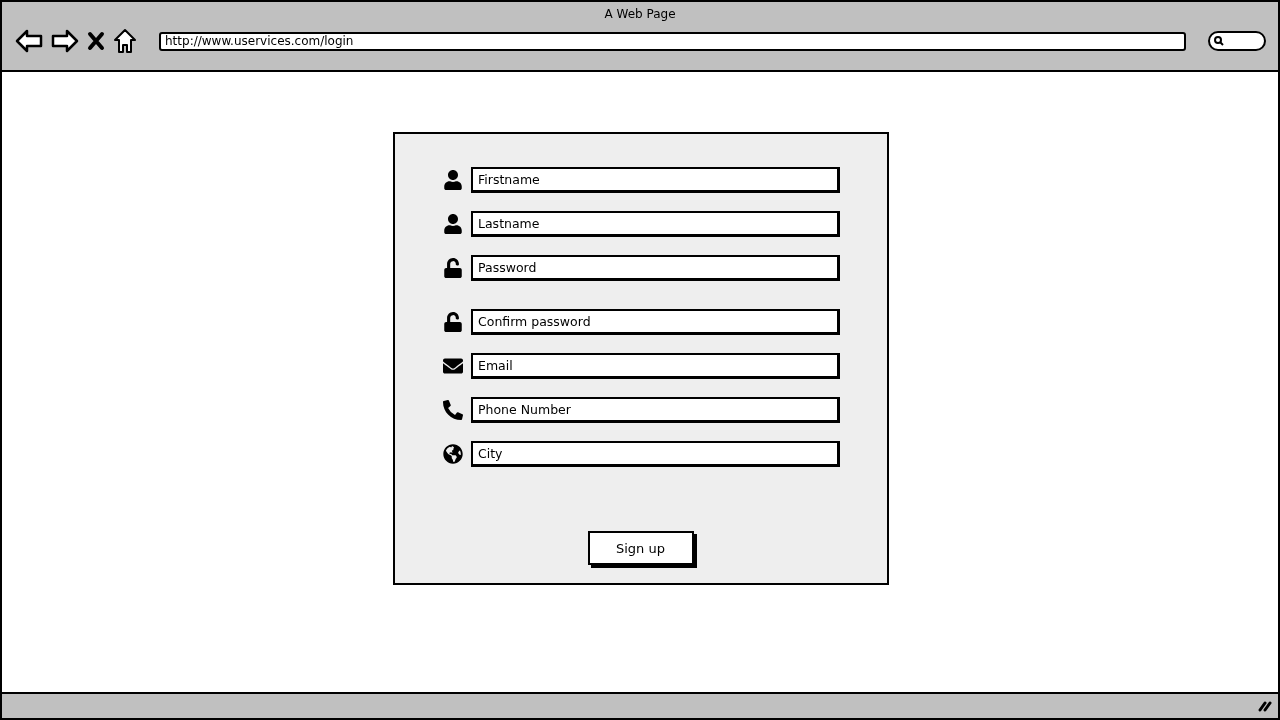 The height and width of the screenshot is (720, 1280). I want to click on search-field, so click(1237, 41).